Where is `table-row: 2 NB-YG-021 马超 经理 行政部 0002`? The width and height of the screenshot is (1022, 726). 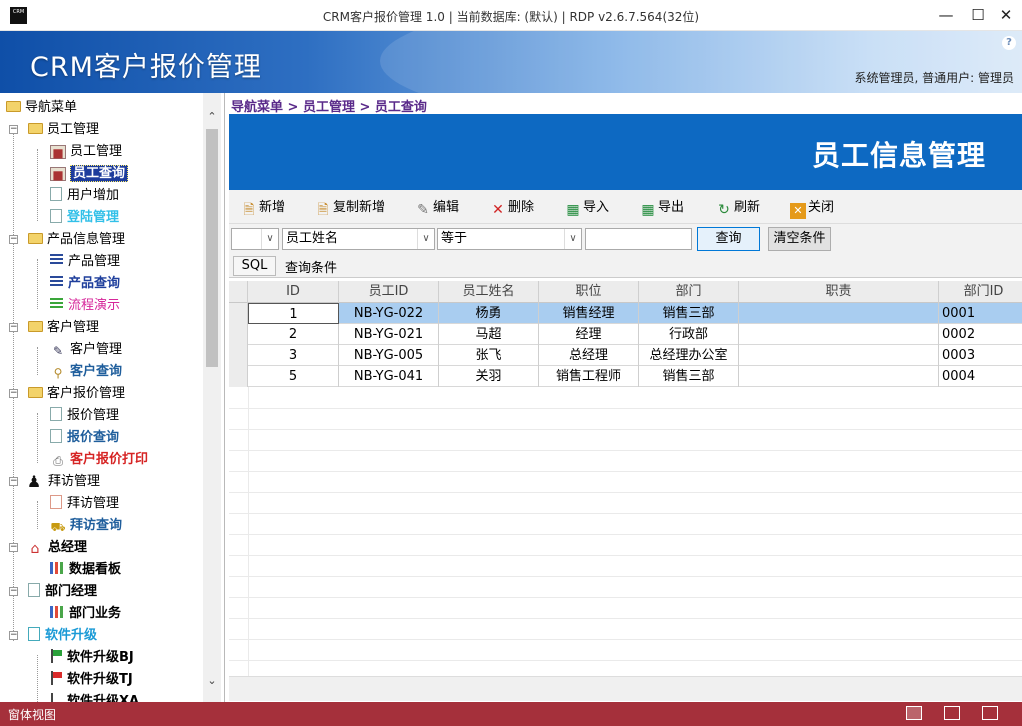
table-row: 2 NB-YG-021 马超 经理 行政部 0002 is located at coordinates (625, 334).